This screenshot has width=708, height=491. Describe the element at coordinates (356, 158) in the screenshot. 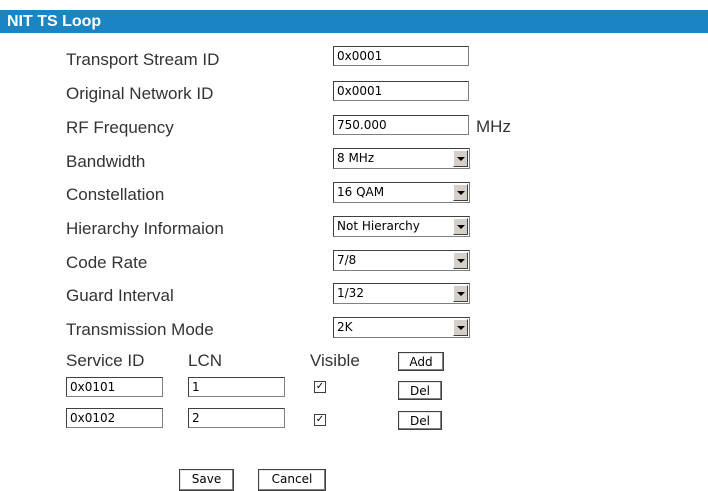

I see `bandwidth-value: 8 MHz` at that location.